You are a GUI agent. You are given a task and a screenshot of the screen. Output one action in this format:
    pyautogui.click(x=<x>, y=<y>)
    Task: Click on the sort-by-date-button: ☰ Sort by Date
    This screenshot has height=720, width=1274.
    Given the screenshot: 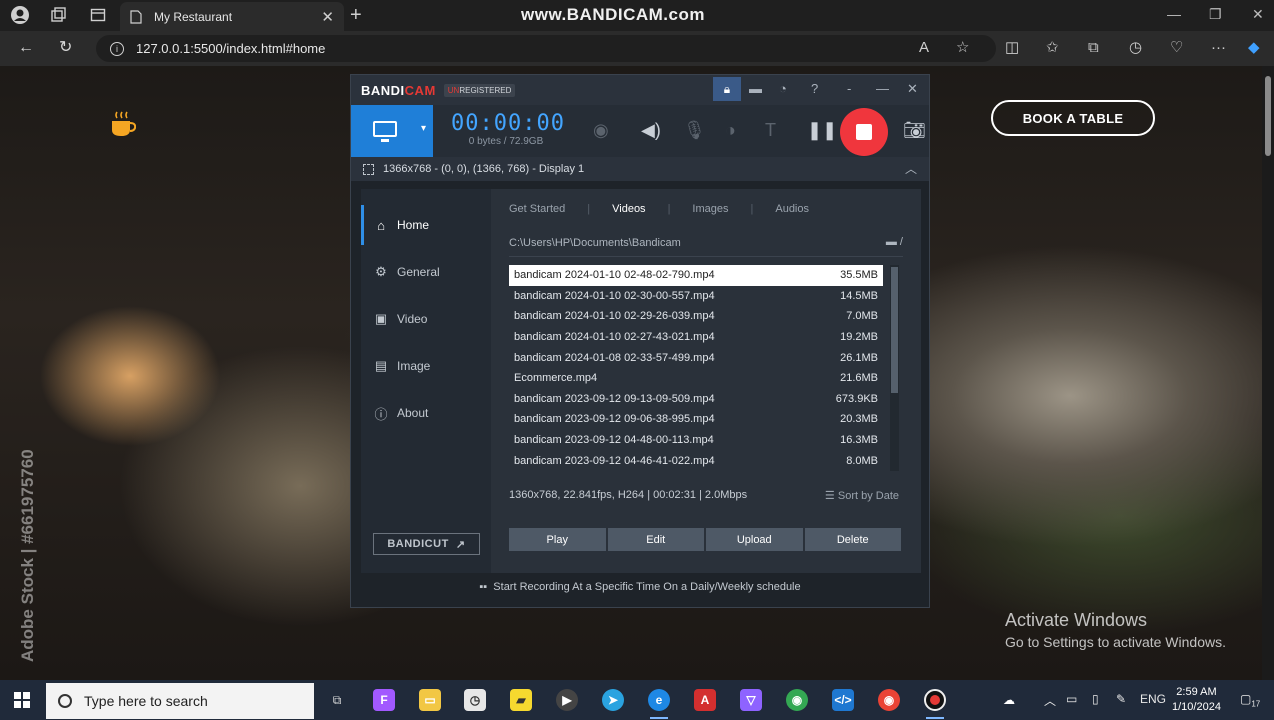 What is the action you would take?
    pyautogui.click(x=862, y=495)
    